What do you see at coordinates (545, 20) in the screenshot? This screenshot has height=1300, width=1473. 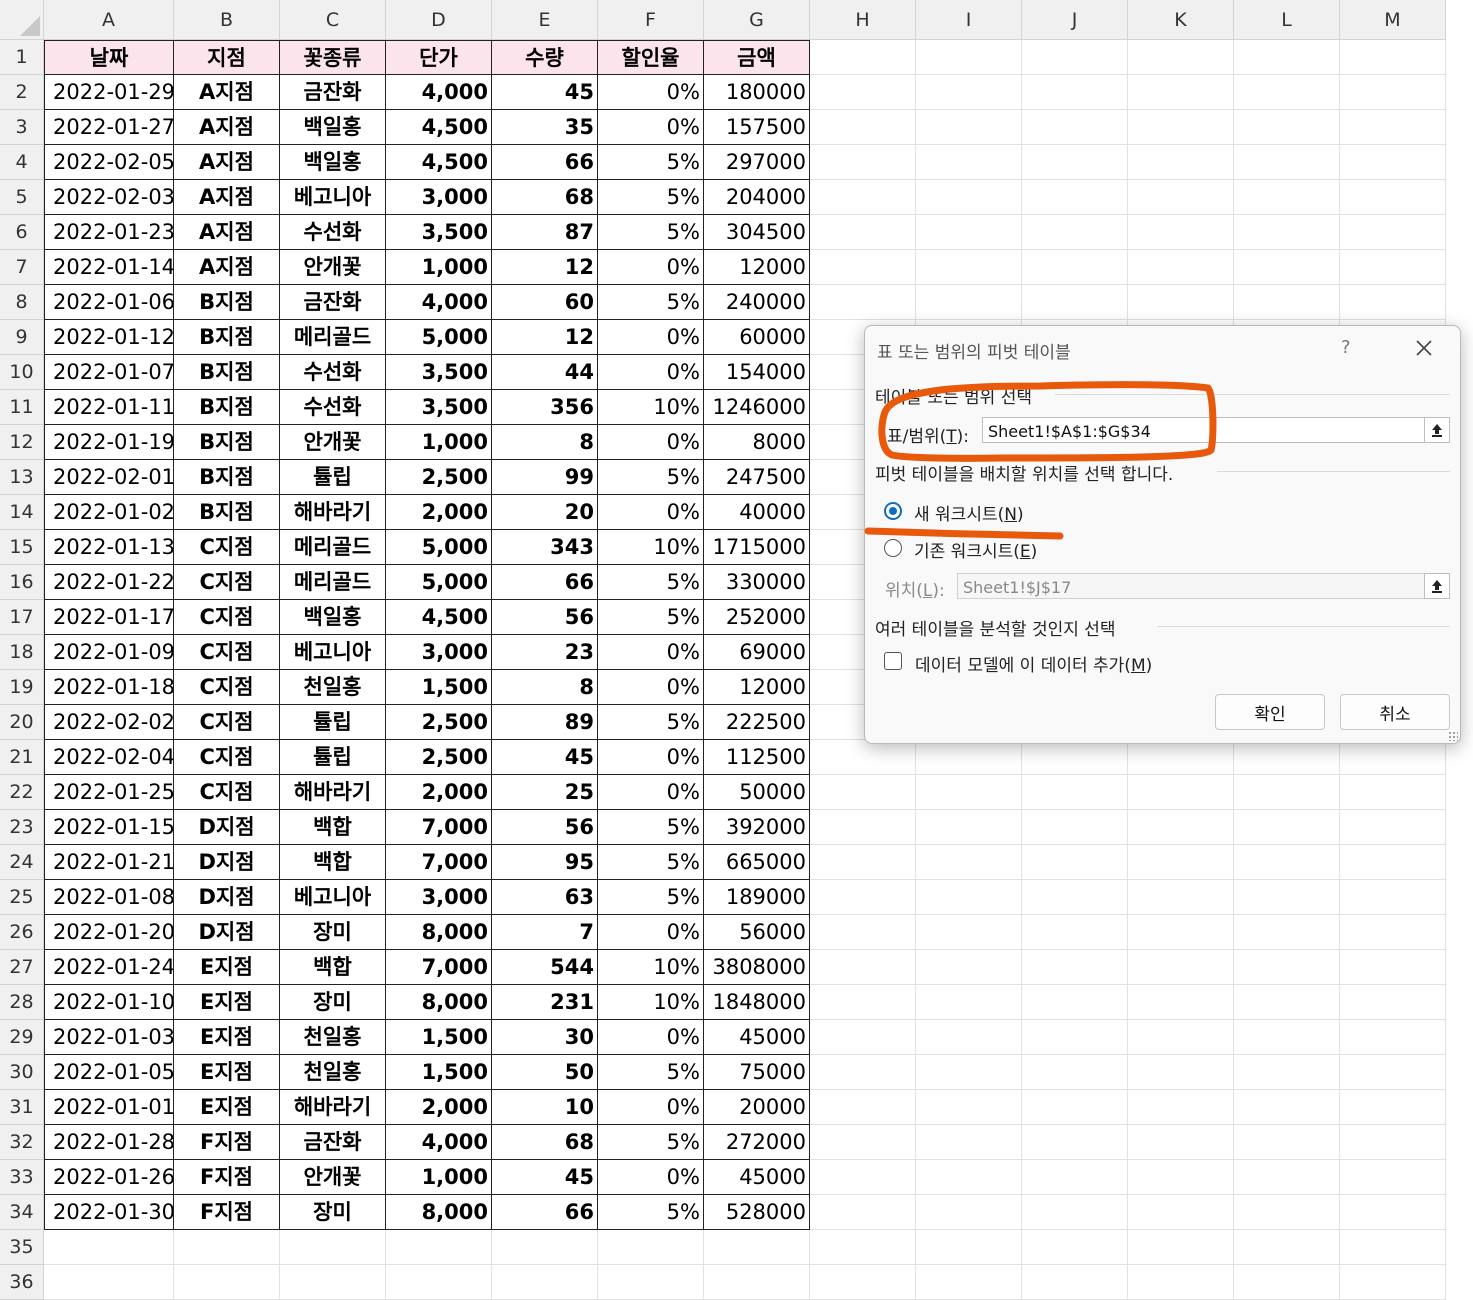 I see `column-header-e: E` at bounding box center [545, 20].